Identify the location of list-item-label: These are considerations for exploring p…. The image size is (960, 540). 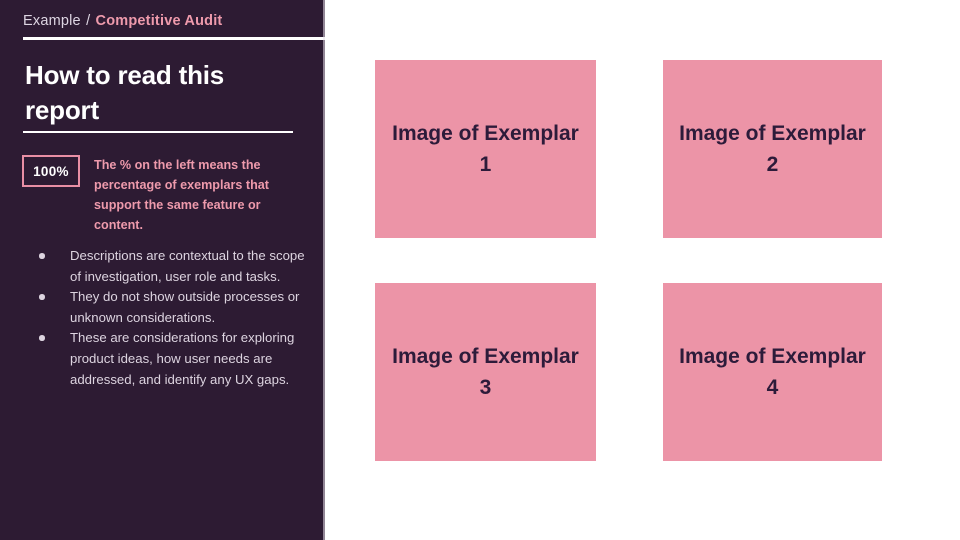
(182, 358).